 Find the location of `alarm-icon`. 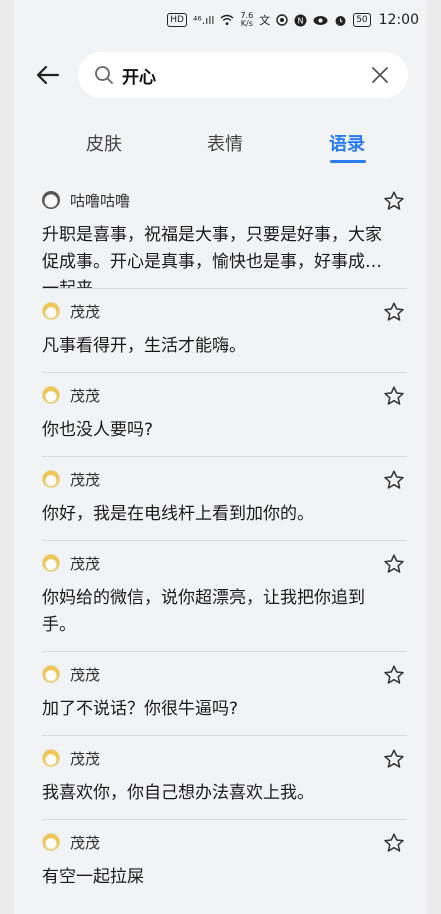

alarm-icon is located at coordinates (340, 20).